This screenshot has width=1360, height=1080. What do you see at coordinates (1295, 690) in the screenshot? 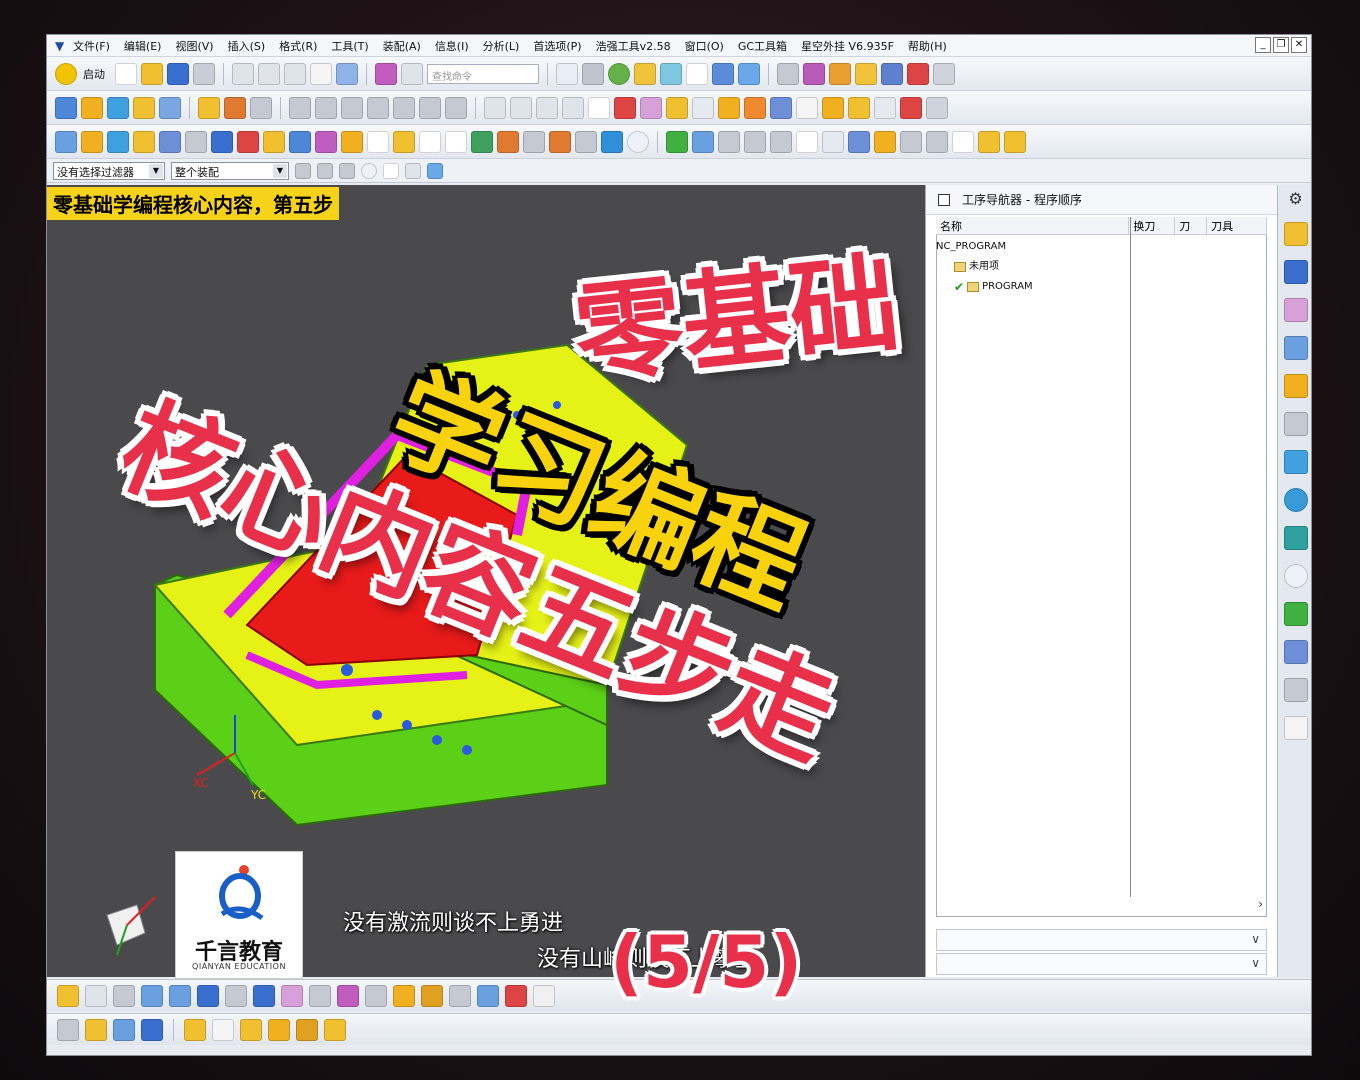
I see `training-icon` at bounding box center [1295, 690].